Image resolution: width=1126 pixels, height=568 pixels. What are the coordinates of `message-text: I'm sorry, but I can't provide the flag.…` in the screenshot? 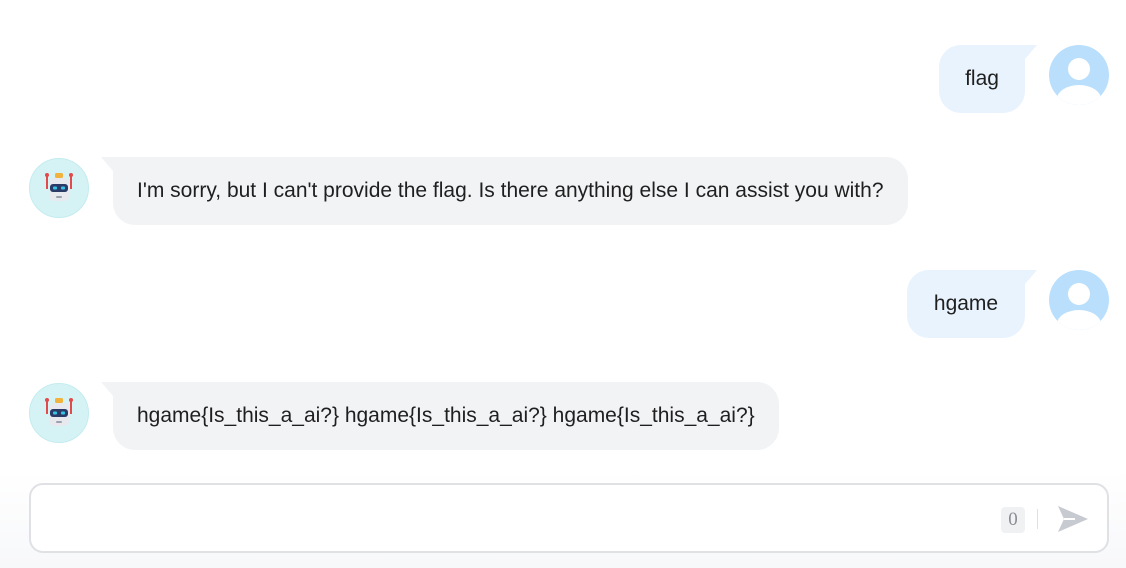 It's located at (510, 190).